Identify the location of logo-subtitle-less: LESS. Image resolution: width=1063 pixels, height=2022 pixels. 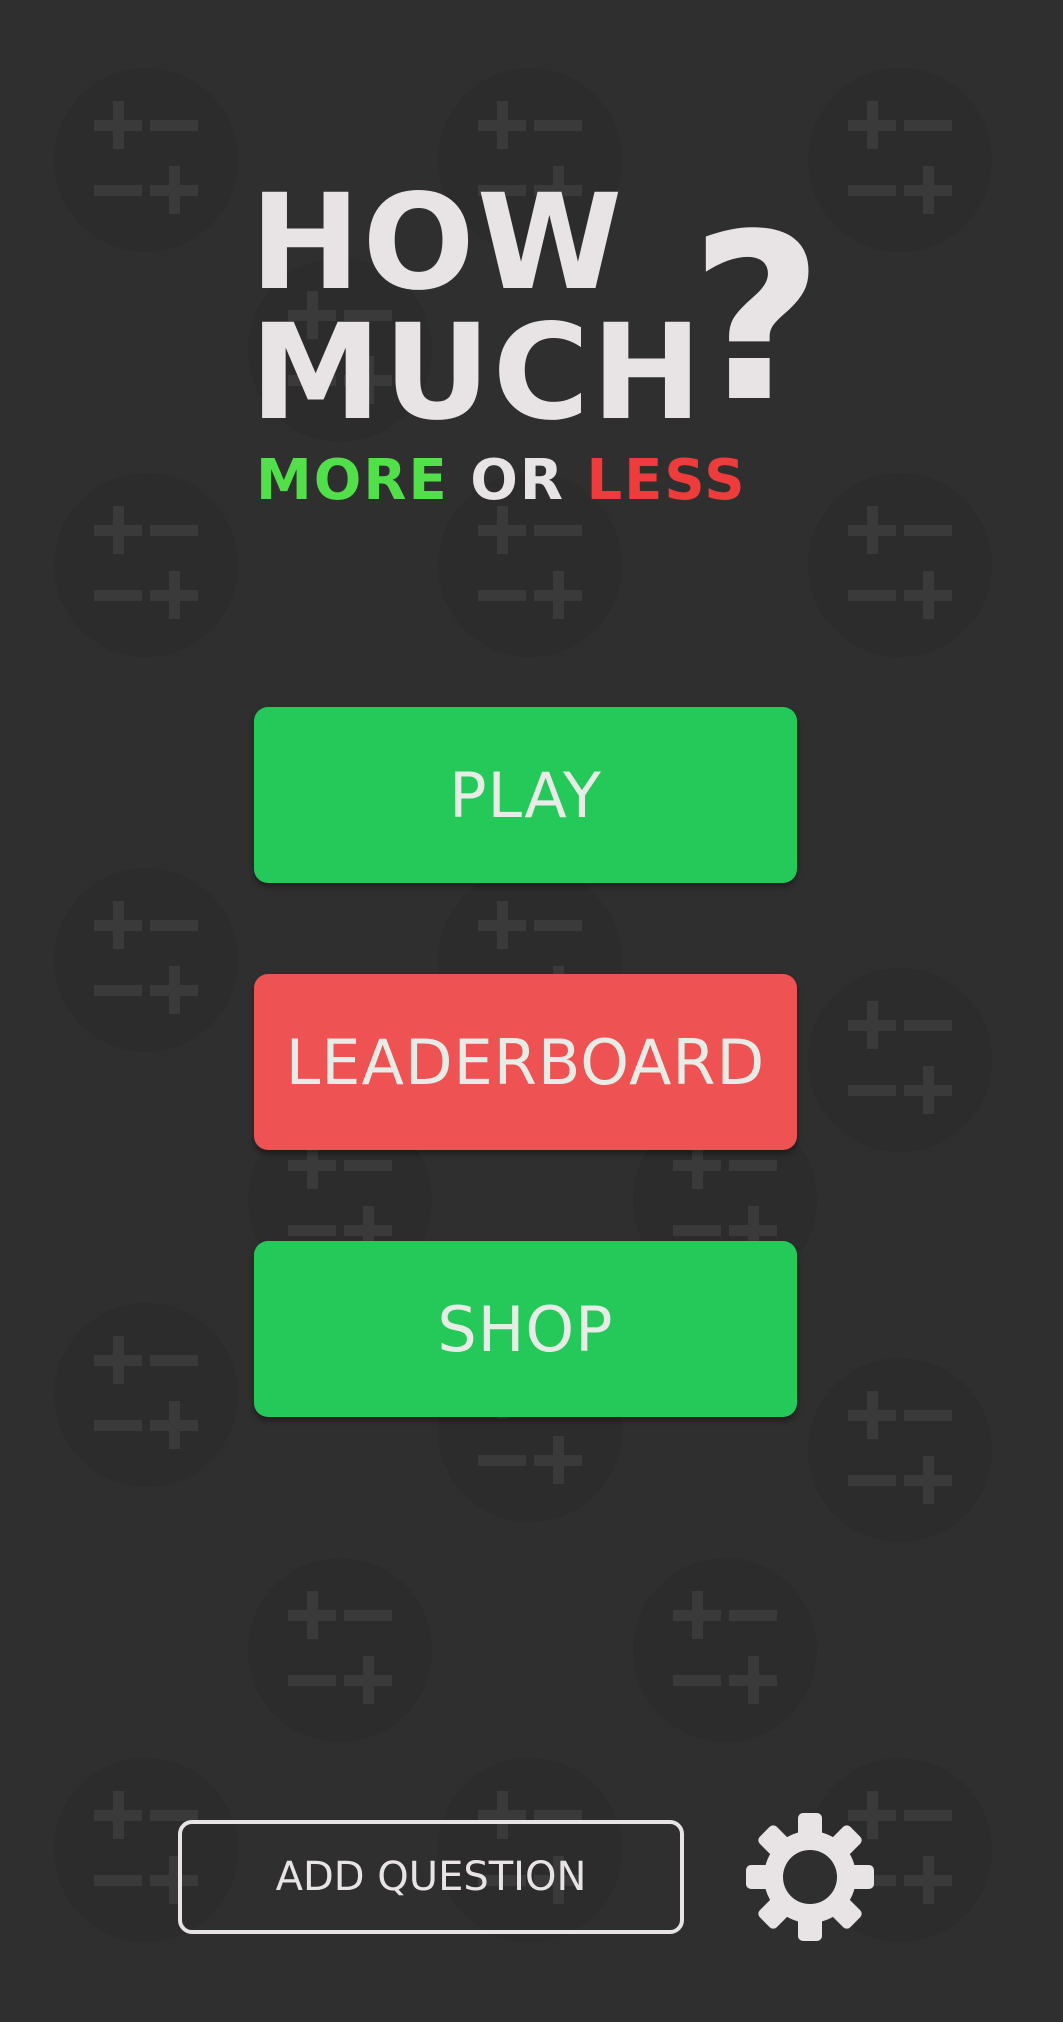
(666, 480).